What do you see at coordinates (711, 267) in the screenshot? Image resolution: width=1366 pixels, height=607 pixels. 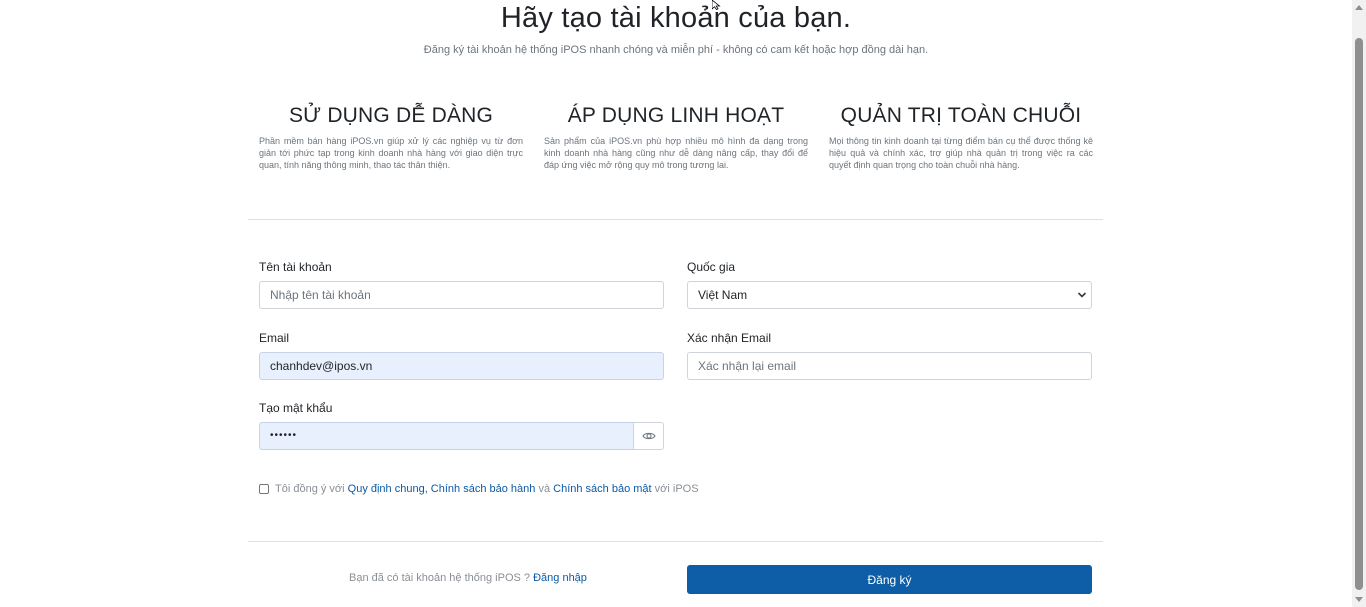 I see `country-label: Quốc gia` at bounding box center [711, 267].